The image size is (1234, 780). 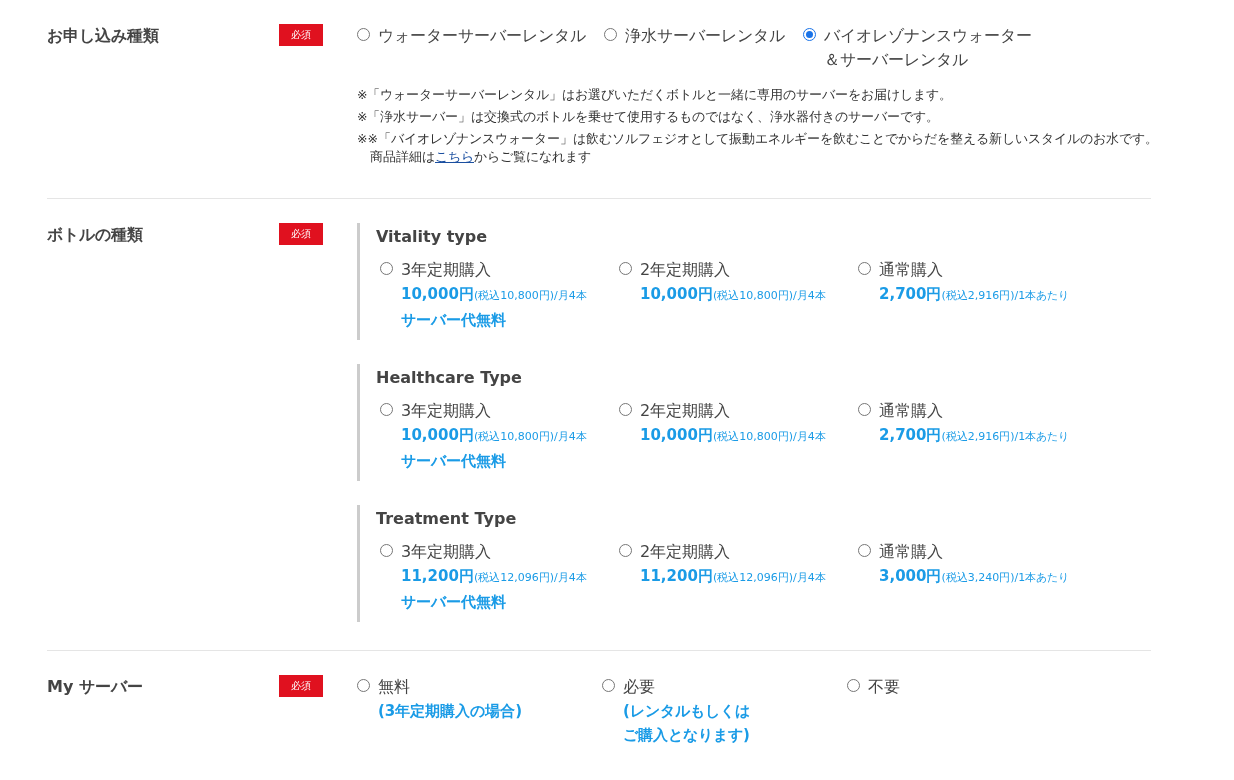 What do you see at coordinates (95, 235) in the screenshot?
I see `field-label: ボトルの種類` at bounding box center [95, 235].